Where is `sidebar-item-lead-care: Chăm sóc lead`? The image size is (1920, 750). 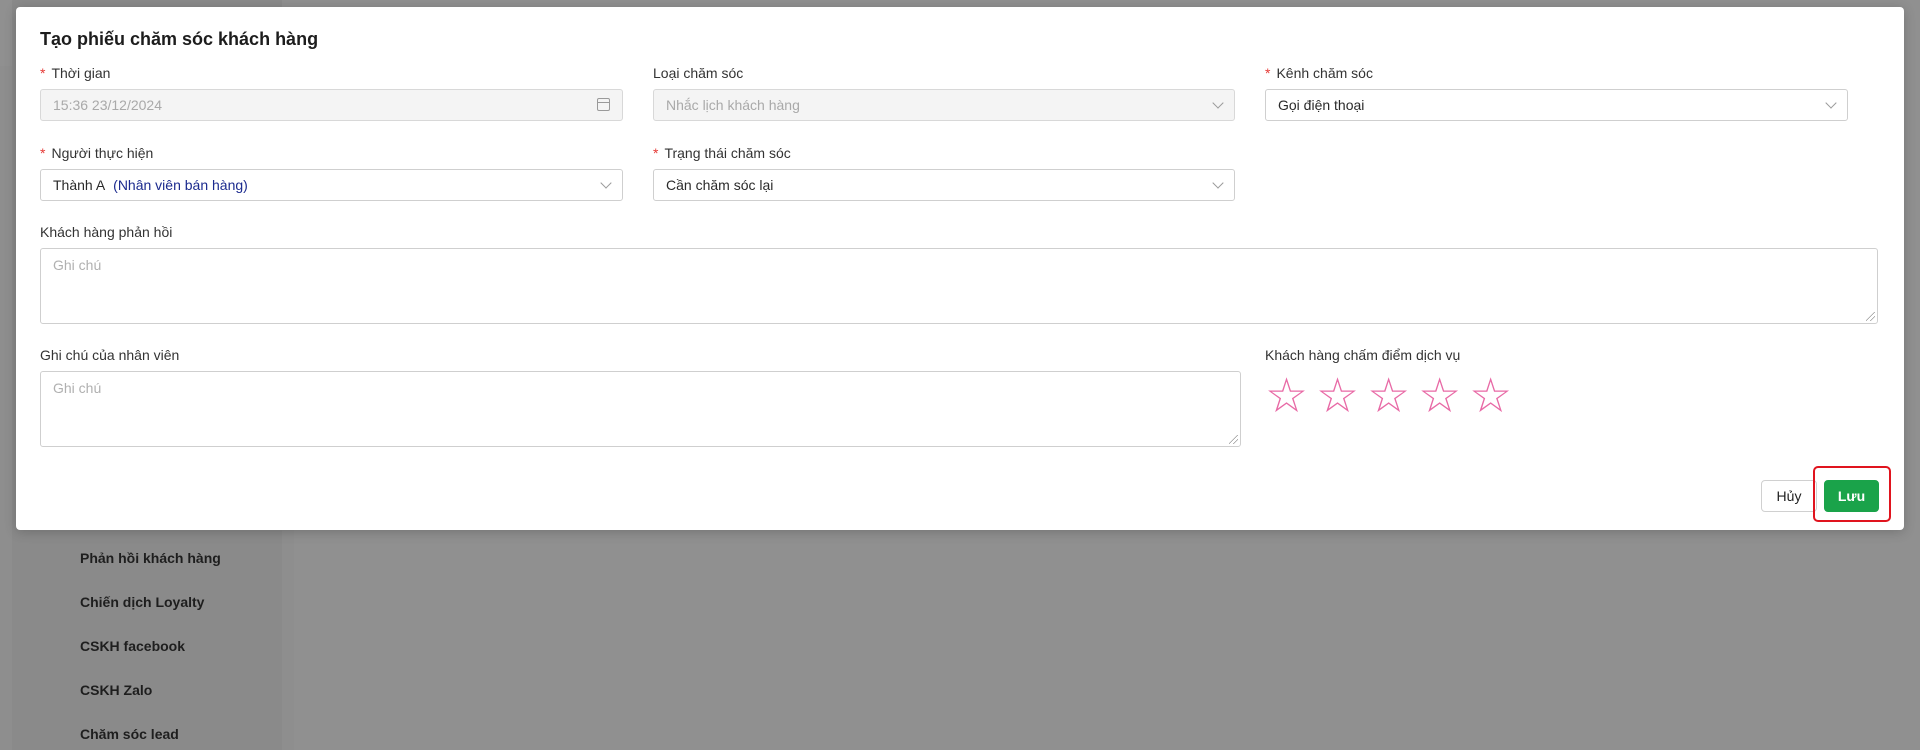 sidebar-item-lead-care: Chăm sóc lead is located at coordinates (150, 733).